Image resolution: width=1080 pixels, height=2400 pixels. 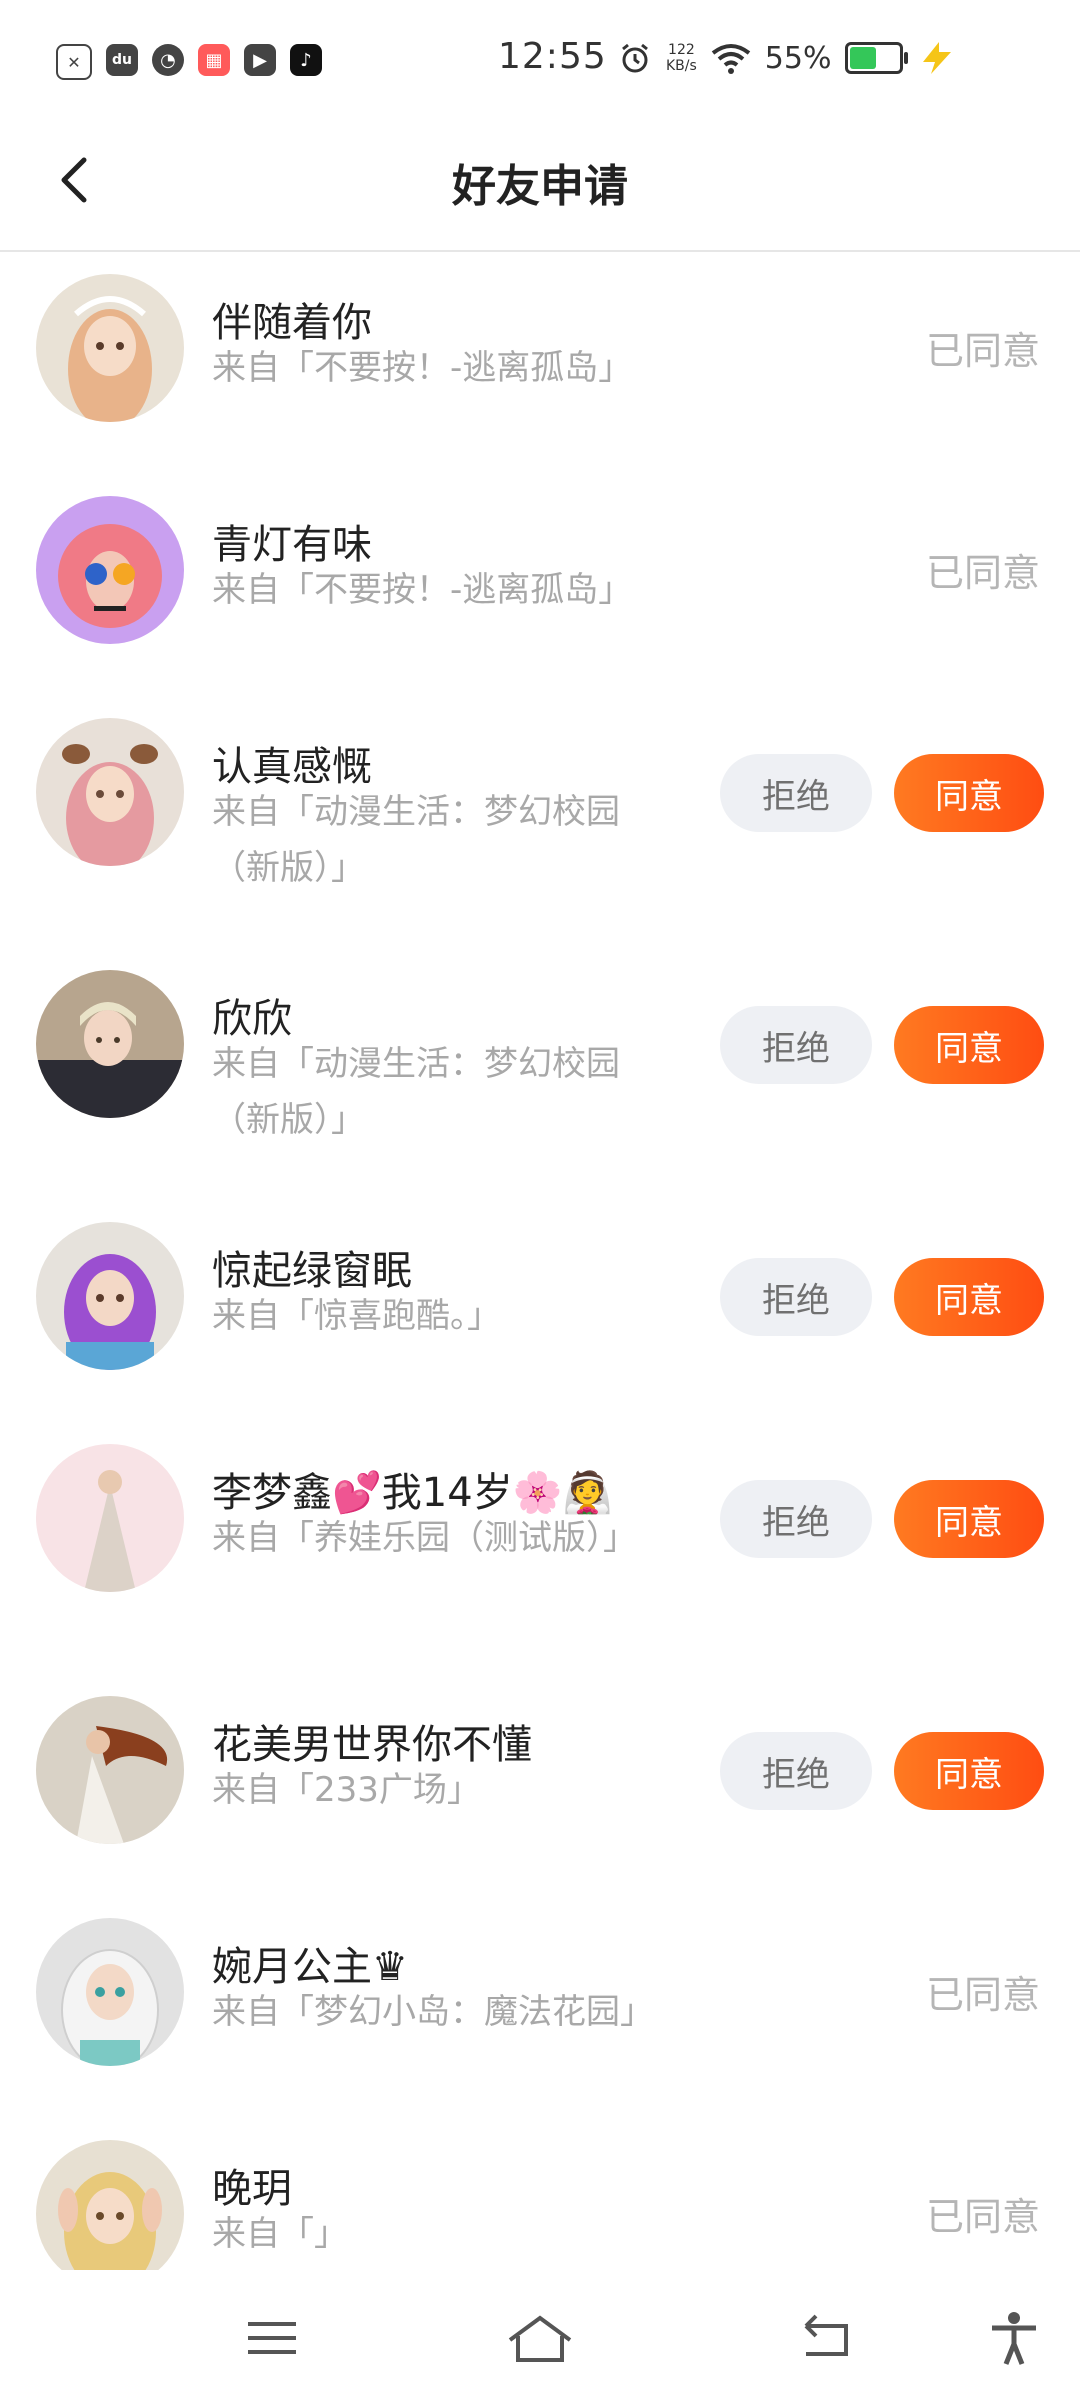 I want to click on request-row: 惊起绿窗眠 来自「惊喜跑酷。」 拒绝 同意, so click(x=540, y=1309).